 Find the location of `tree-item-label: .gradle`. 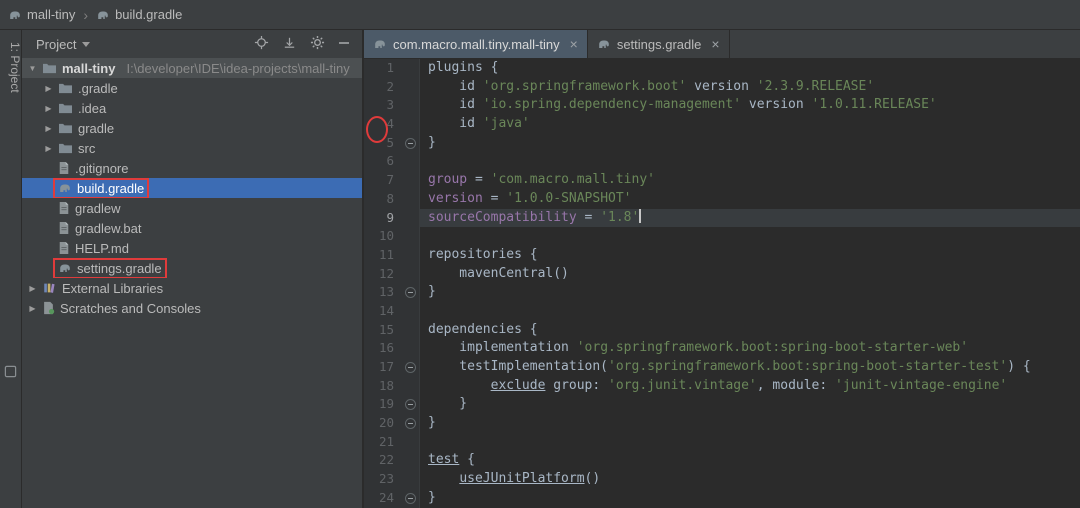

tree-item-label: .gradle is located at coordinates (98, 88).